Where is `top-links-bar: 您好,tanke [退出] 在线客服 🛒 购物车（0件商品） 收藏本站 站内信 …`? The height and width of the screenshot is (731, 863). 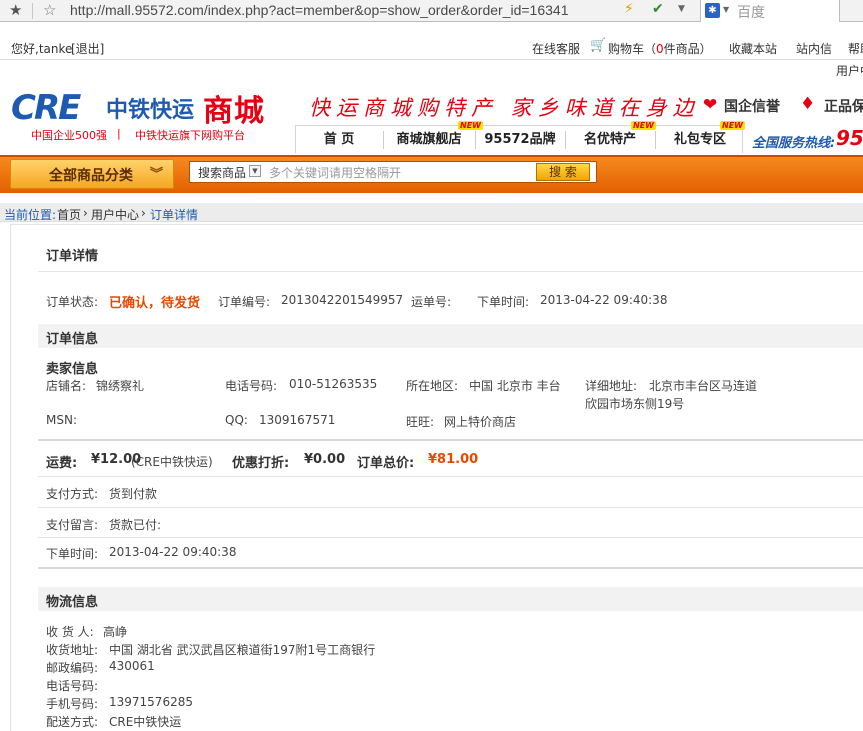
top-links-bar: 您好,tanke [退出] 在线客服 🛒 购物车（0件商品） 收藏本站 站内信 … is located at coordinates (431, 47).